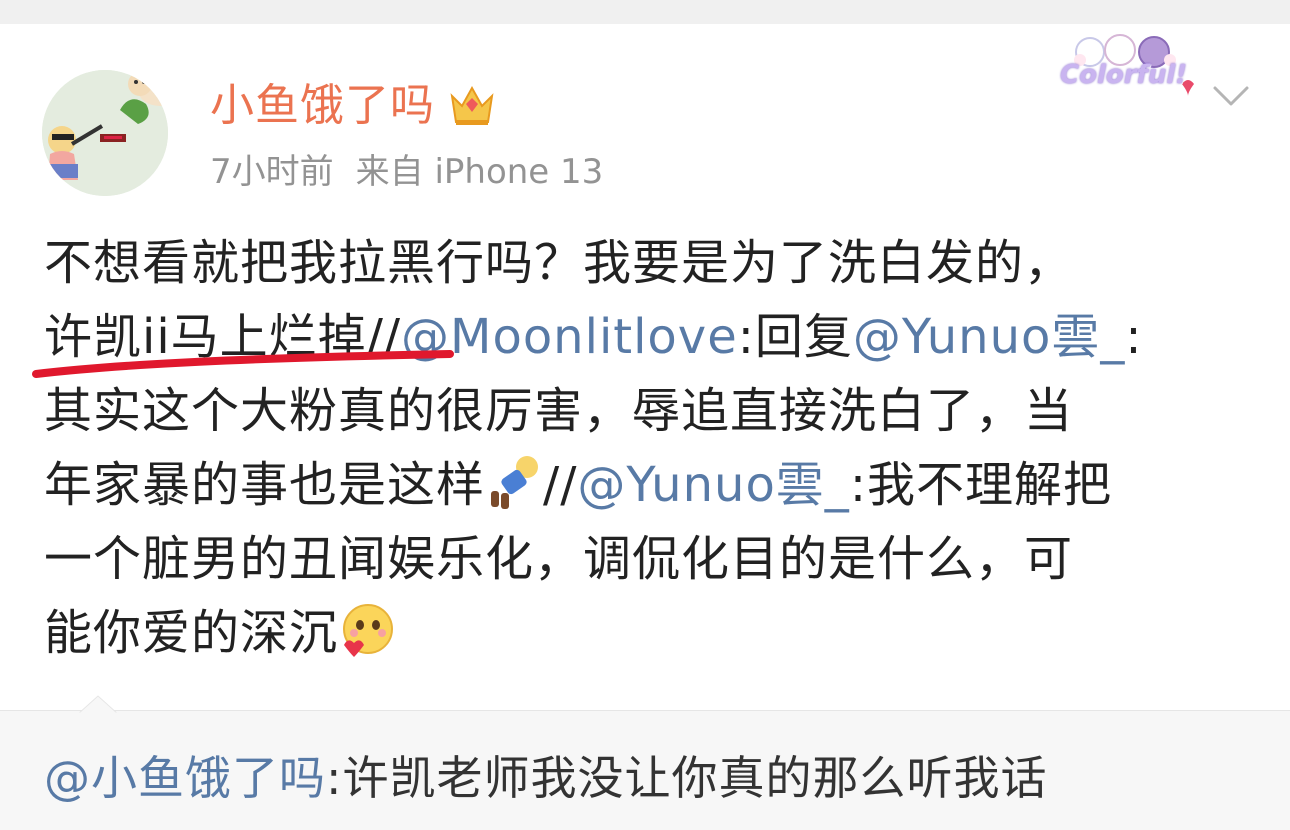 This screenshot has width=1290, height=830. What do you see at coordinates (272, 172) in the screenshot?
I see `post-time: 7小时前` at bounding box center [272, 172].